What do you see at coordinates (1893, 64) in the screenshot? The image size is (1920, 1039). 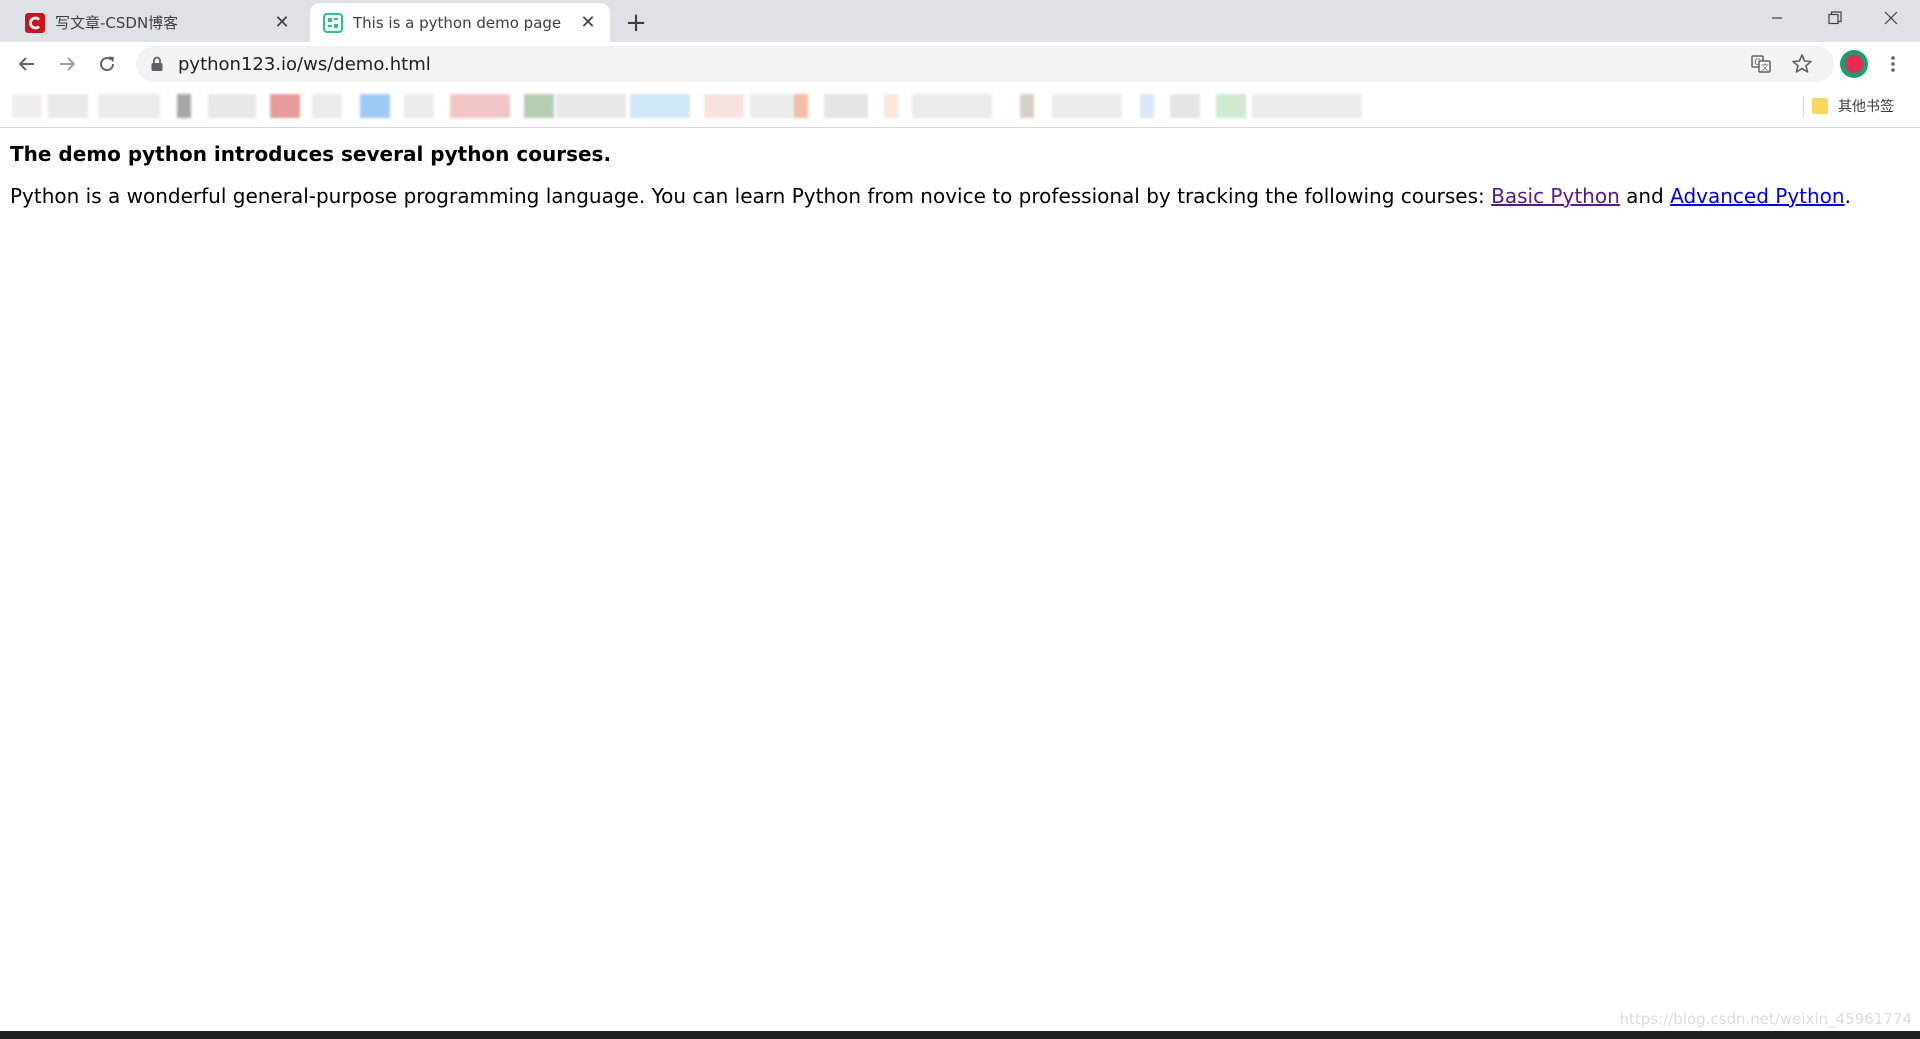 I see `more-menu-icon` at bounding box center [1893, 64].